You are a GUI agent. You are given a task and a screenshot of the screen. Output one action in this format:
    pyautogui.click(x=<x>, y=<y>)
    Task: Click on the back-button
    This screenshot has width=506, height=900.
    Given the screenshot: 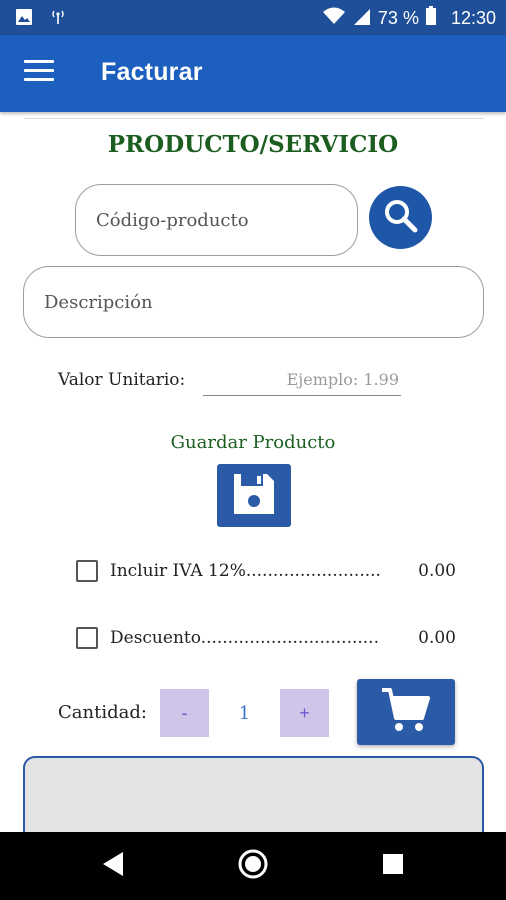 What is the action you would take?
    pyautogui.click(x=113, y=866)
    